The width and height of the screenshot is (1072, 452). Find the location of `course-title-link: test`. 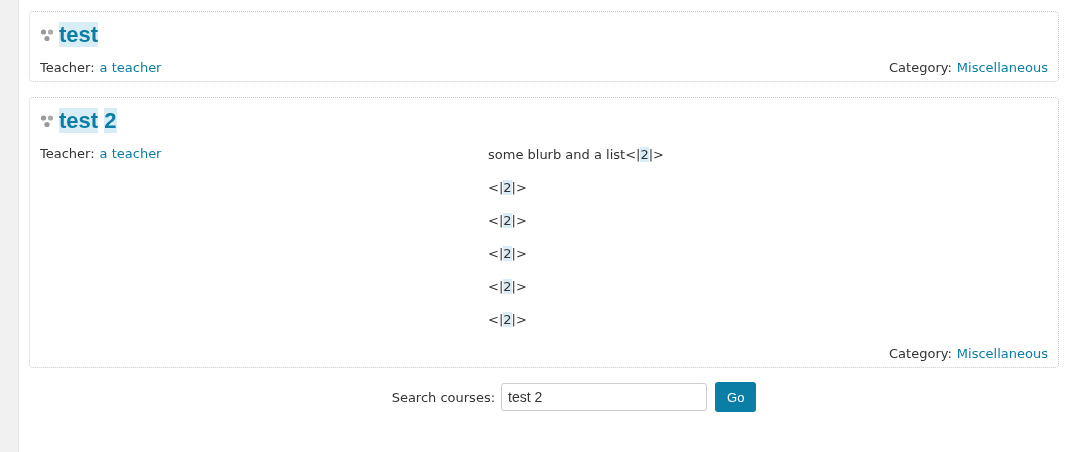

course-title-link: test is located at coordinates (79, 35).